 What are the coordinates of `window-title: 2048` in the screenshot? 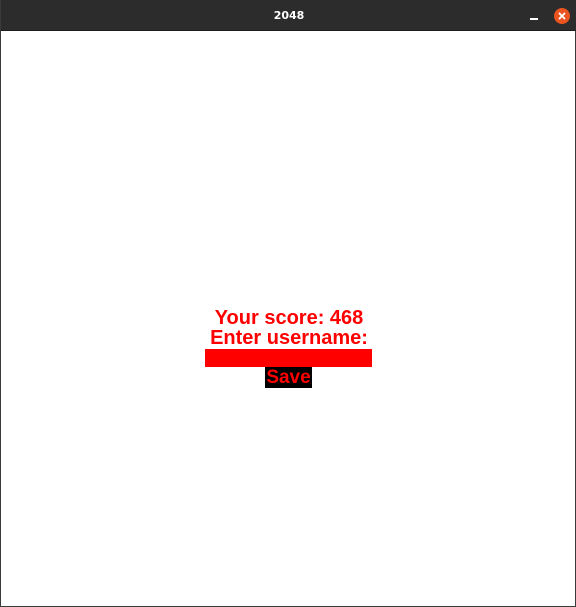 It's located at (289, 15).